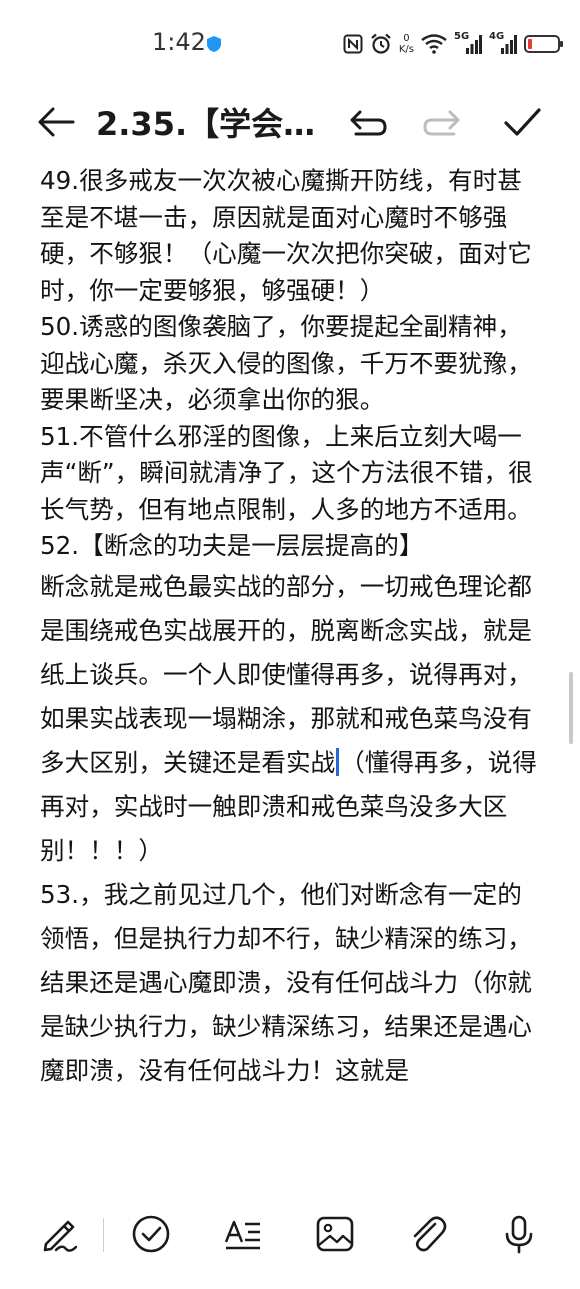 Image resolution: width=580 pixels, height=1289 pixels. I want to click on scrollbar-thumb, so click(571, 708).